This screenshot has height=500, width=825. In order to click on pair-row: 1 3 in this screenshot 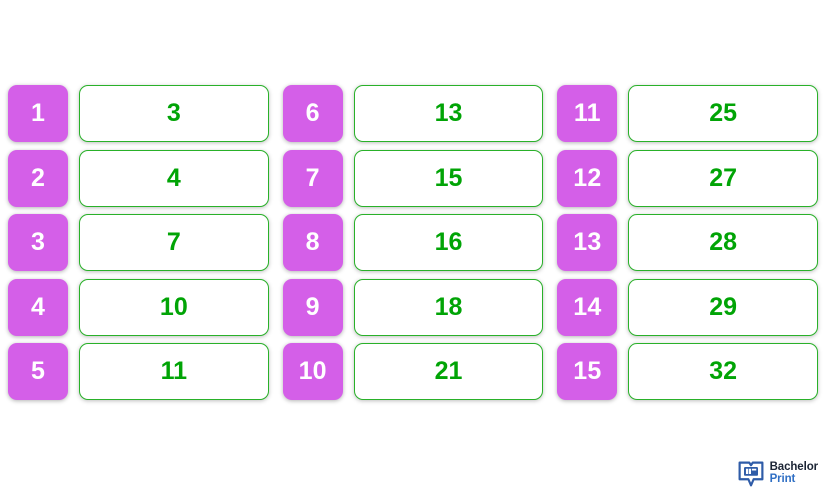, I will do `click(138, 113)`.